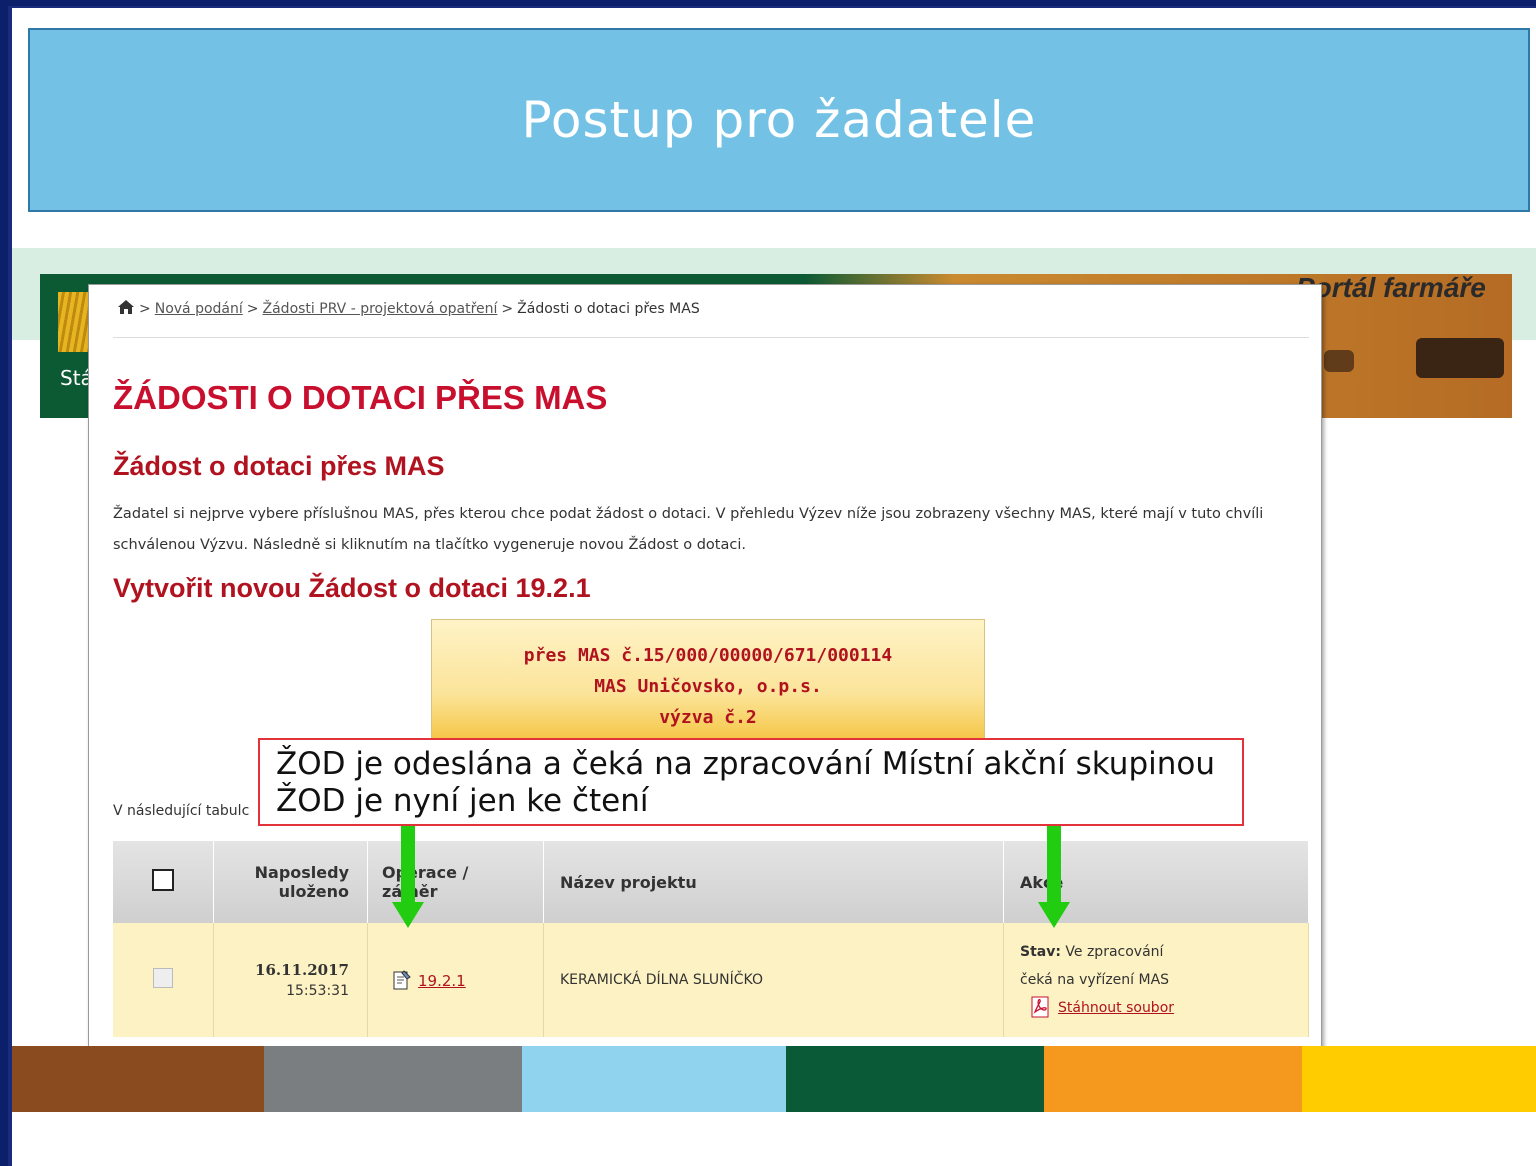 This screenshot has height=1166, width=1536. What do you see at coordinates (442, 981) in the screenshot?
I see `operation-link: 19.2.1` at bounding box center [442, 981].